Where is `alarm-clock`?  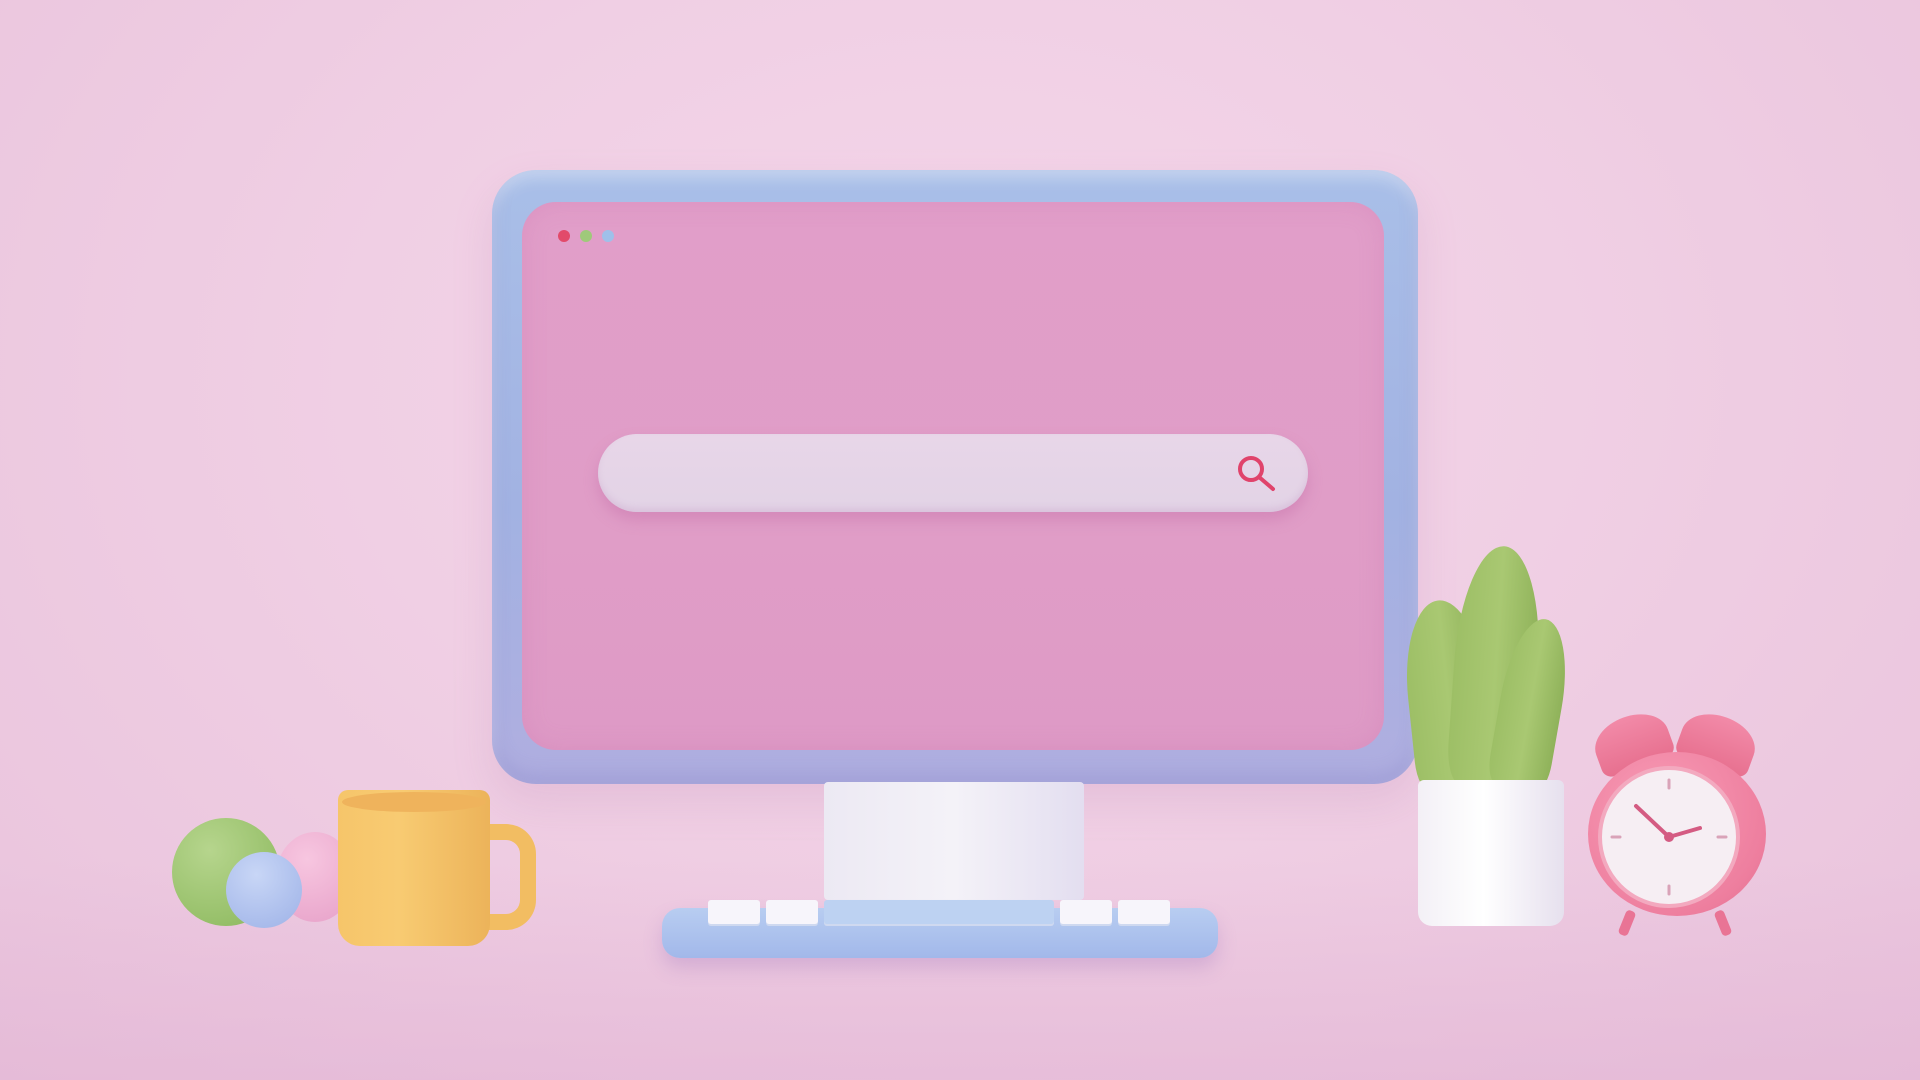 alarm-clock is located at coordinates (1679, 820).